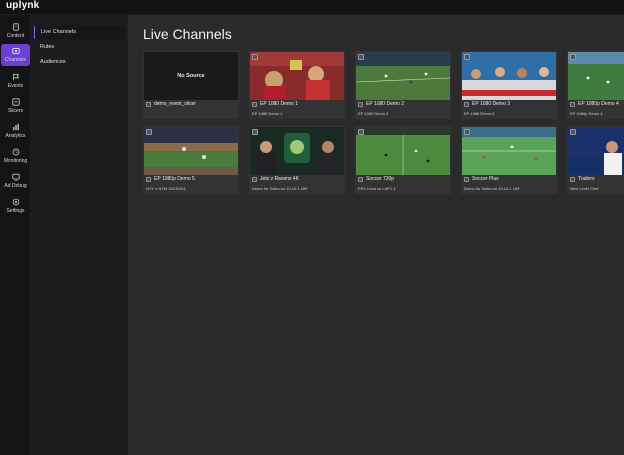 This screenshot has height=455, width=624. I want to click on page-title: Live Channels, so click(187, 34).